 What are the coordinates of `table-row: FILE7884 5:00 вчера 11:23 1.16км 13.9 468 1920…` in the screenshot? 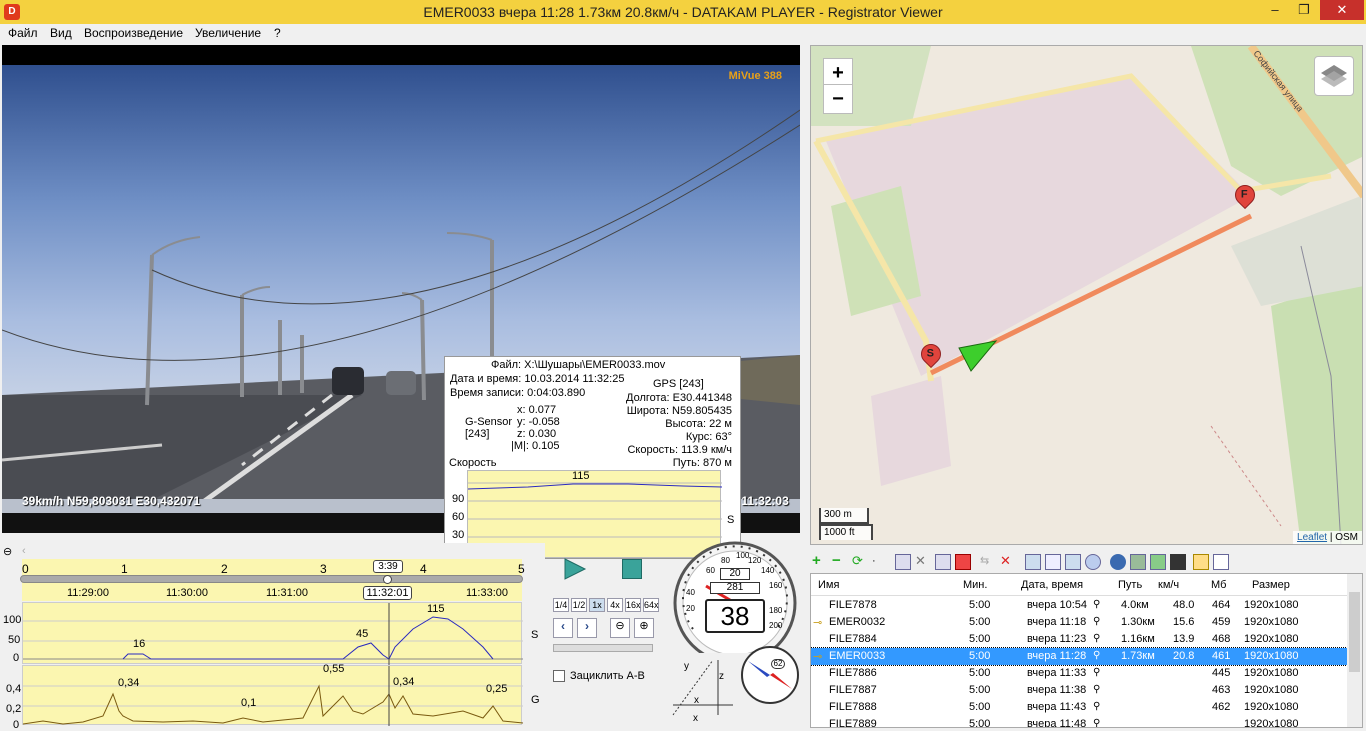 It's located at (1080, 639).